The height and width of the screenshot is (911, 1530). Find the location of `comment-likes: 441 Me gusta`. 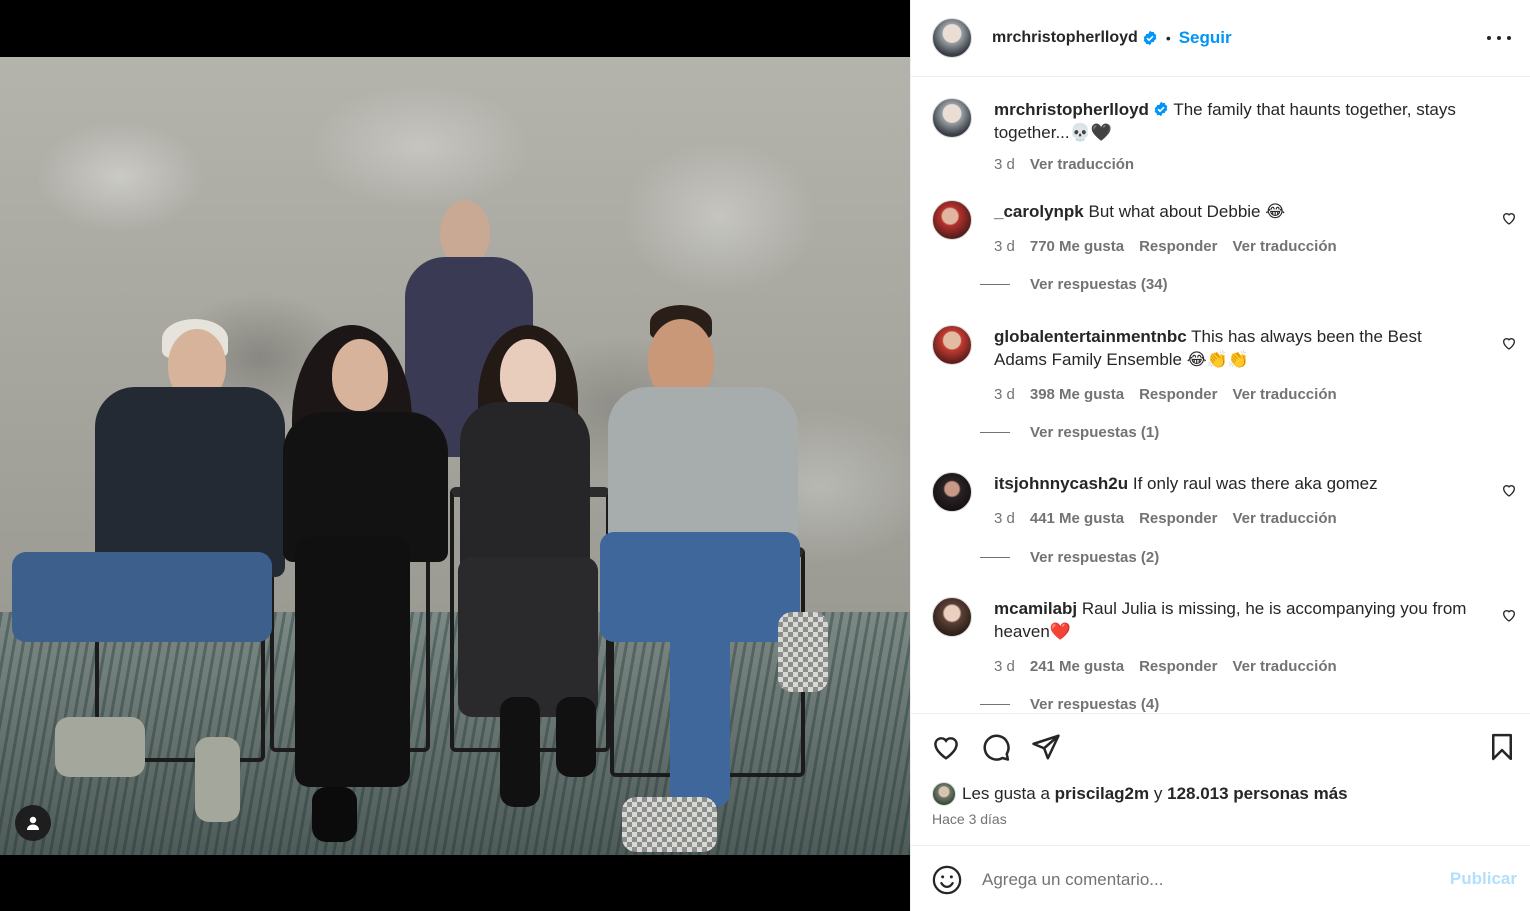

comment-likes: 441 Me gusta is located at coordinates (1077, 518).